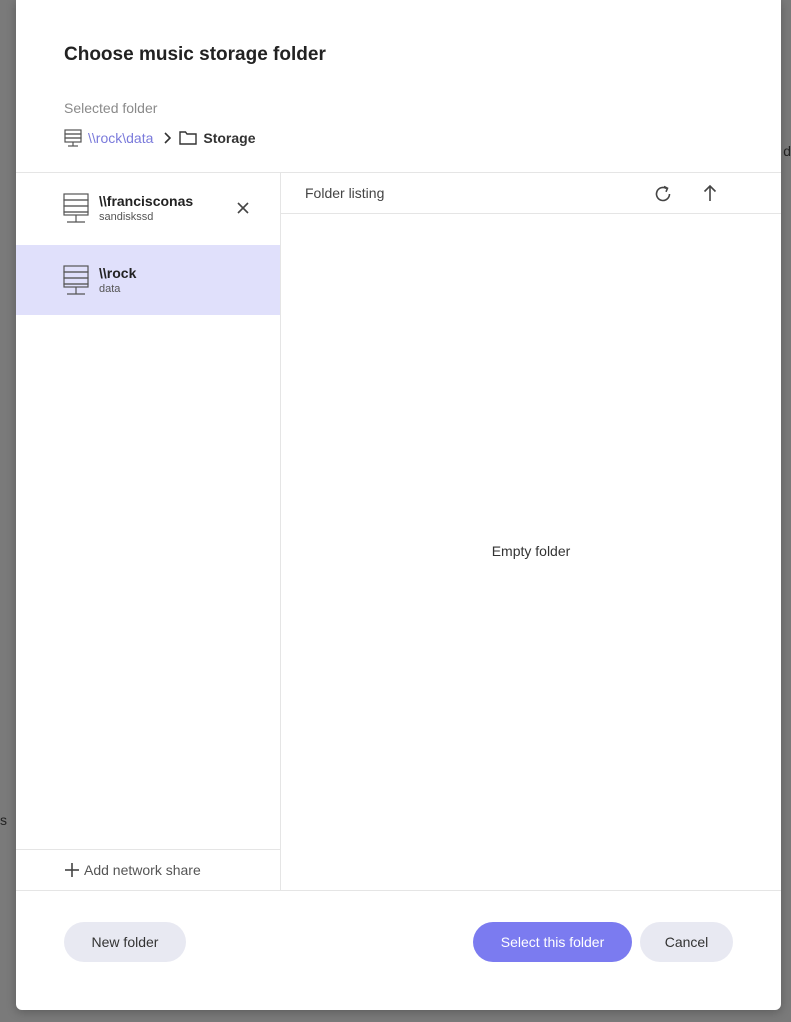 Image resolution: width=791 pixels, height=1022 pixels. What do you see at coordinates (167, 138) in the screenshot?
I see `chevron-right-icon` at bounding box center [167, 138].